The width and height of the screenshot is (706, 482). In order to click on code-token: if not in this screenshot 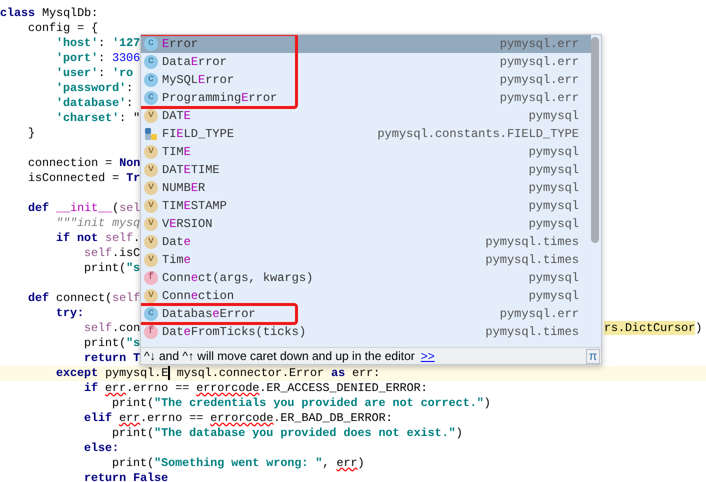, I will do `click(78, 238)`.